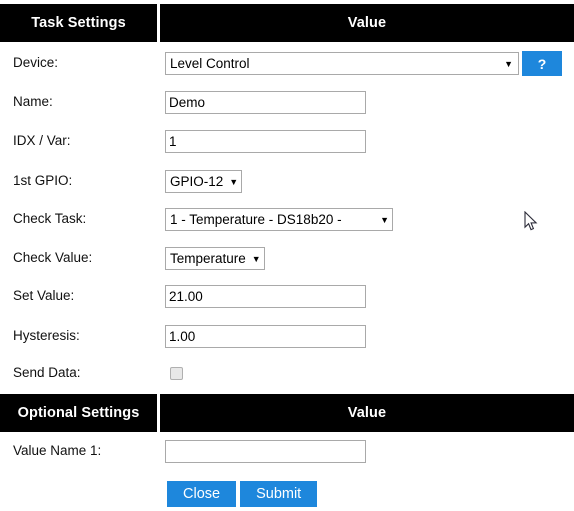 The height and width of the screenshot is (511, 574). I want to click on form-actions: Close Submit, so click(242, 494).